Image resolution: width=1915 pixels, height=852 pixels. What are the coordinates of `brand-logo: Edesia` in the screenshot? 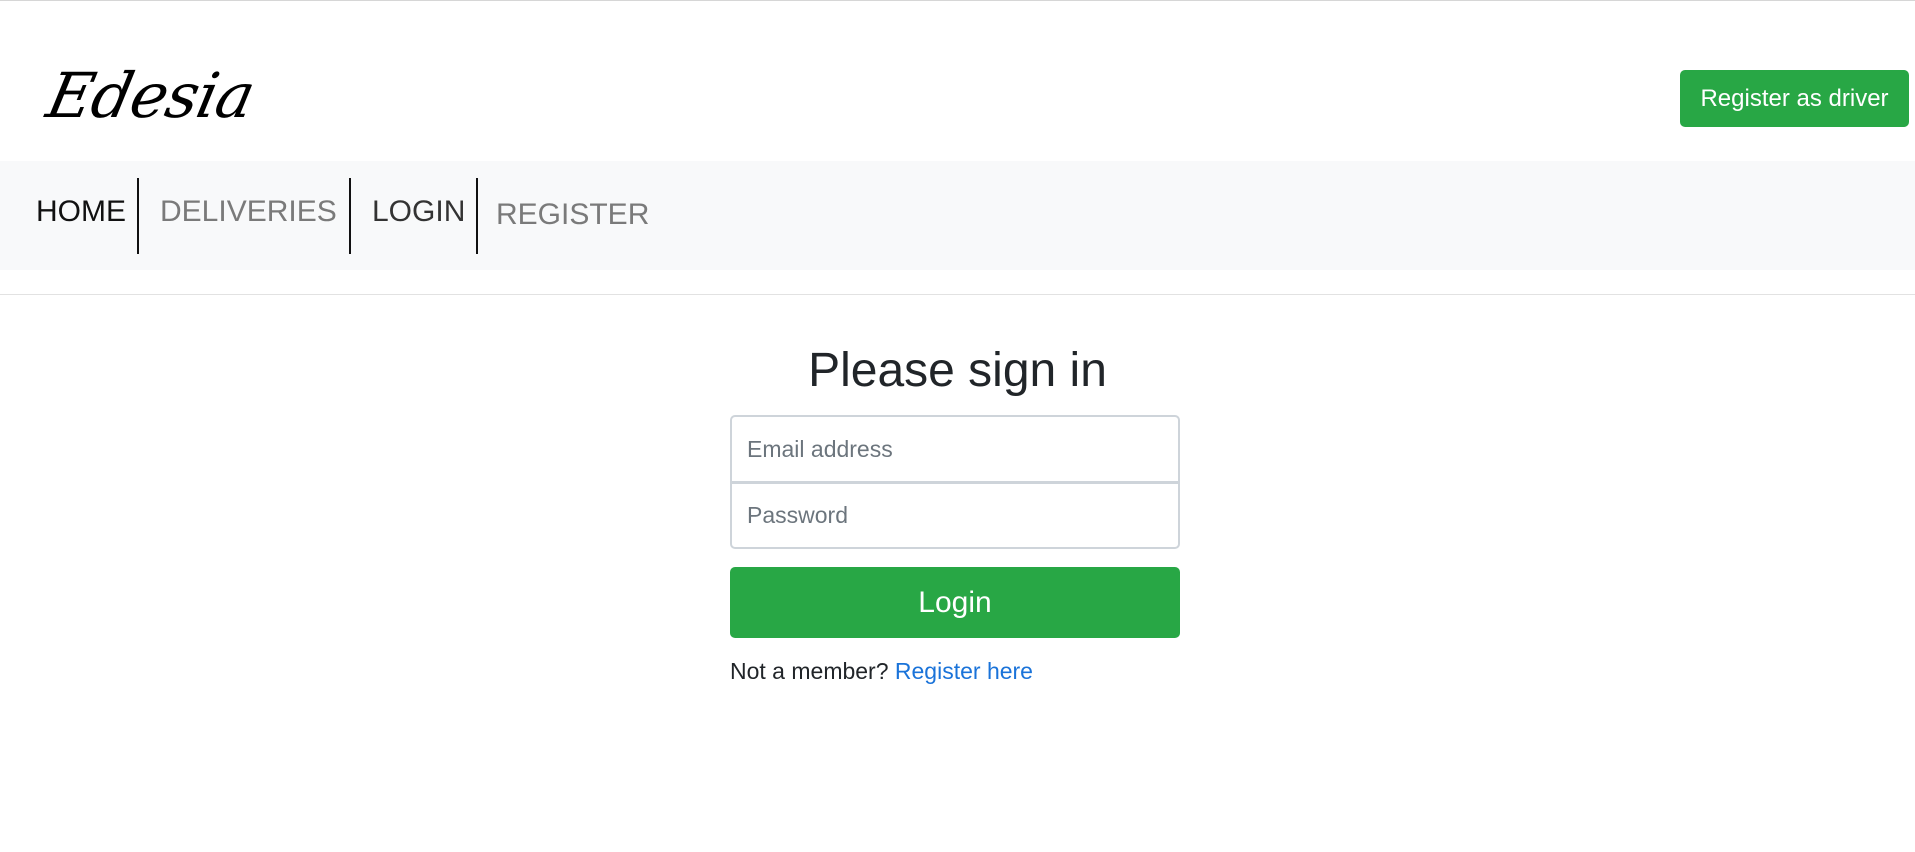 It's located at (150, 96).